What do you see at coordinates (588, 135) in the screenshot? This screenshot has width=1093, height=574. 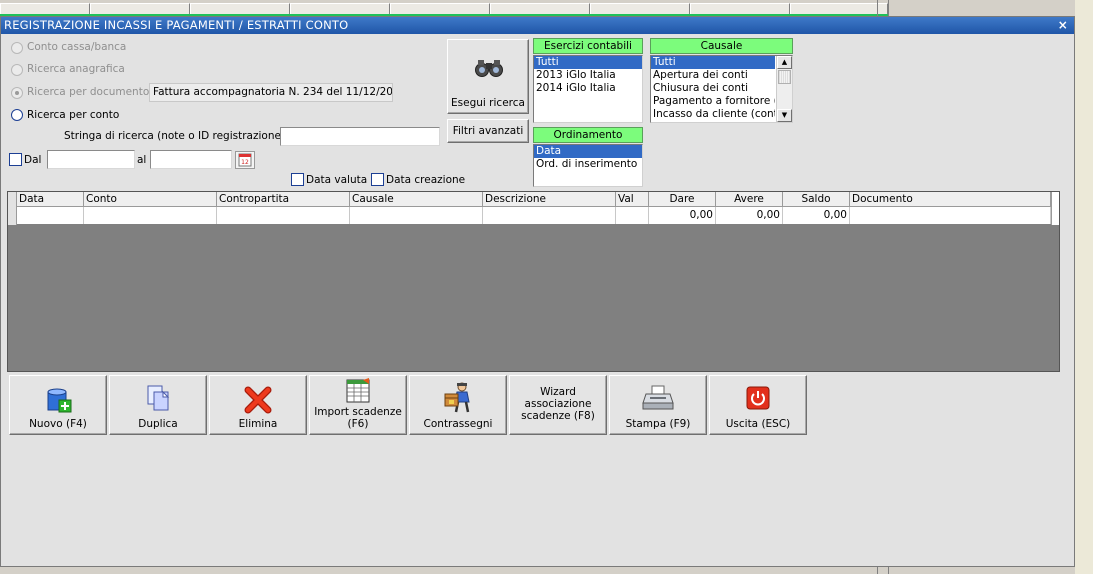 I see `ordinamento-header: Ordinamento` at bounding box center [588, 135].